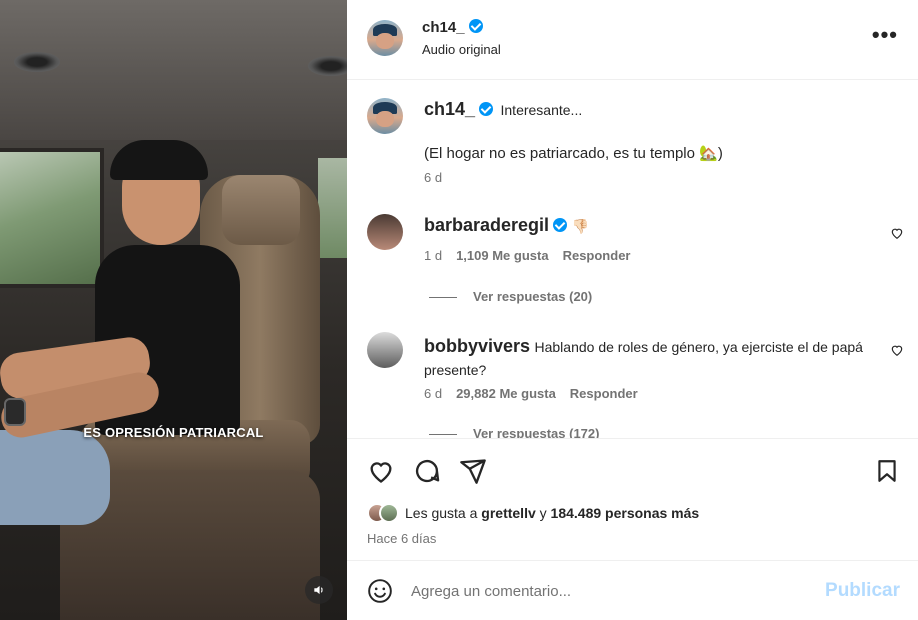  Describe the element at coordinates (55, 477) in the screenshot. I see `video-person-legs` at that location.